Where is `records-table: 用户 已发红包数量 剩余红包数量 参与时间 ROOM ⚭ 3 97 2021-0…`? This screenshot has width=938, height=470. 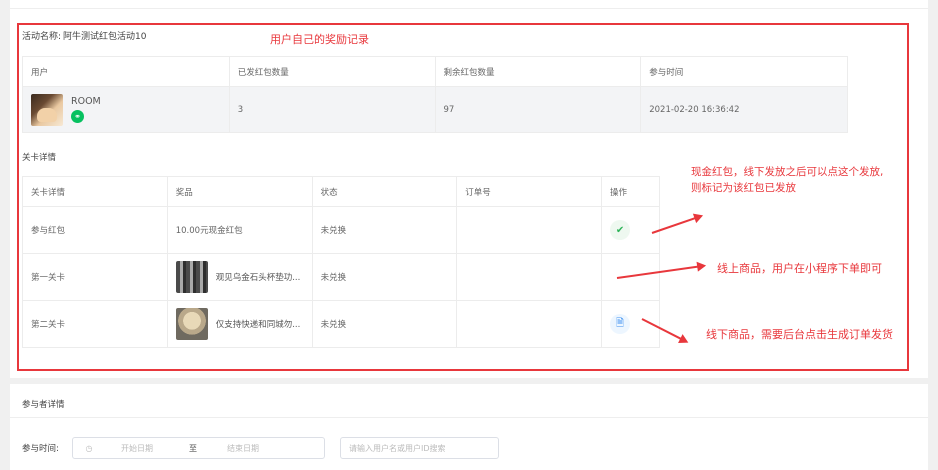 records-table: 用户 已发红包数量 剩余红包数量 参与时间 ROOM ⚭ 3 97 2021-0… is located at coordinates (435, 94).